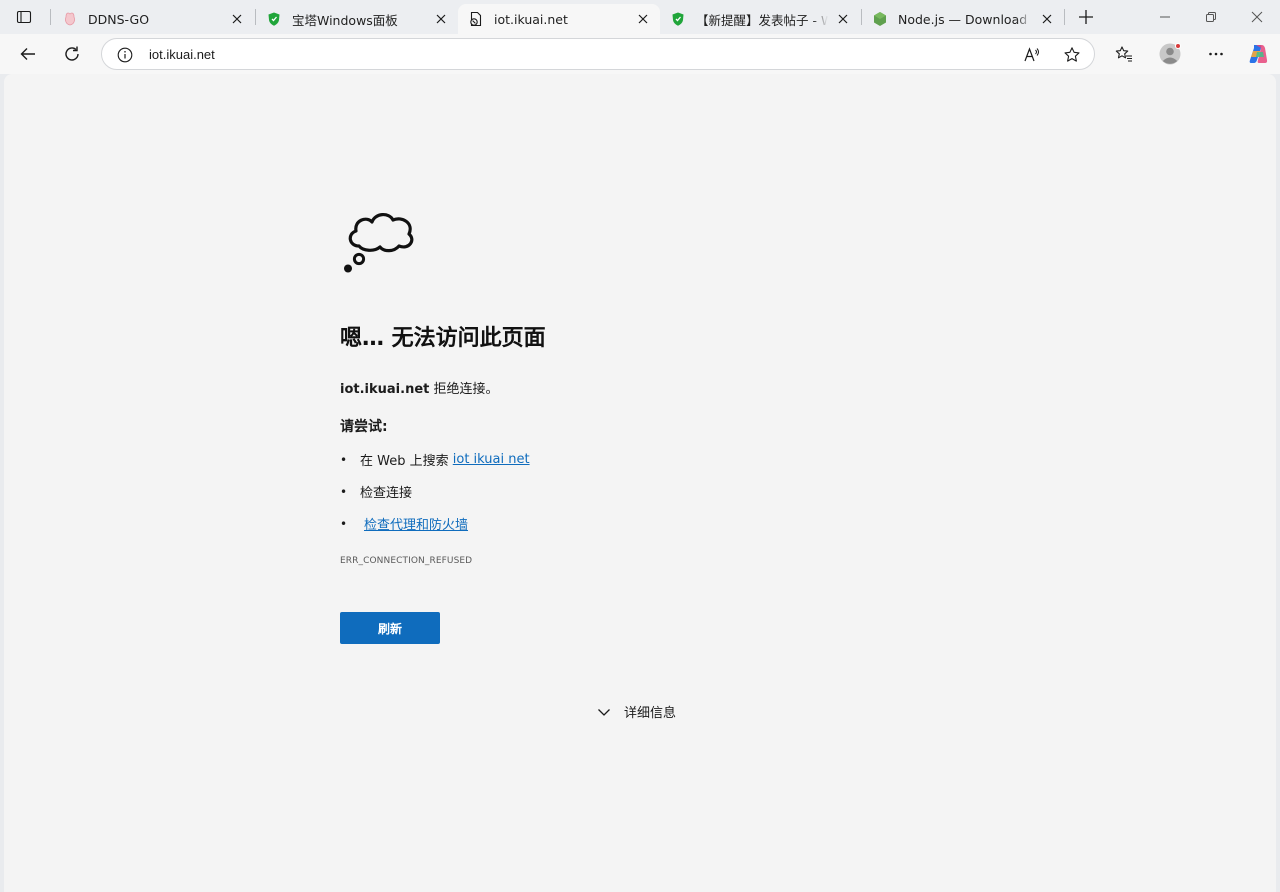 This screenshot has width=1280, height=892. Describe the element at coordinates (476, 19) in the screenshot. I see `broken-page-icon` at that location.